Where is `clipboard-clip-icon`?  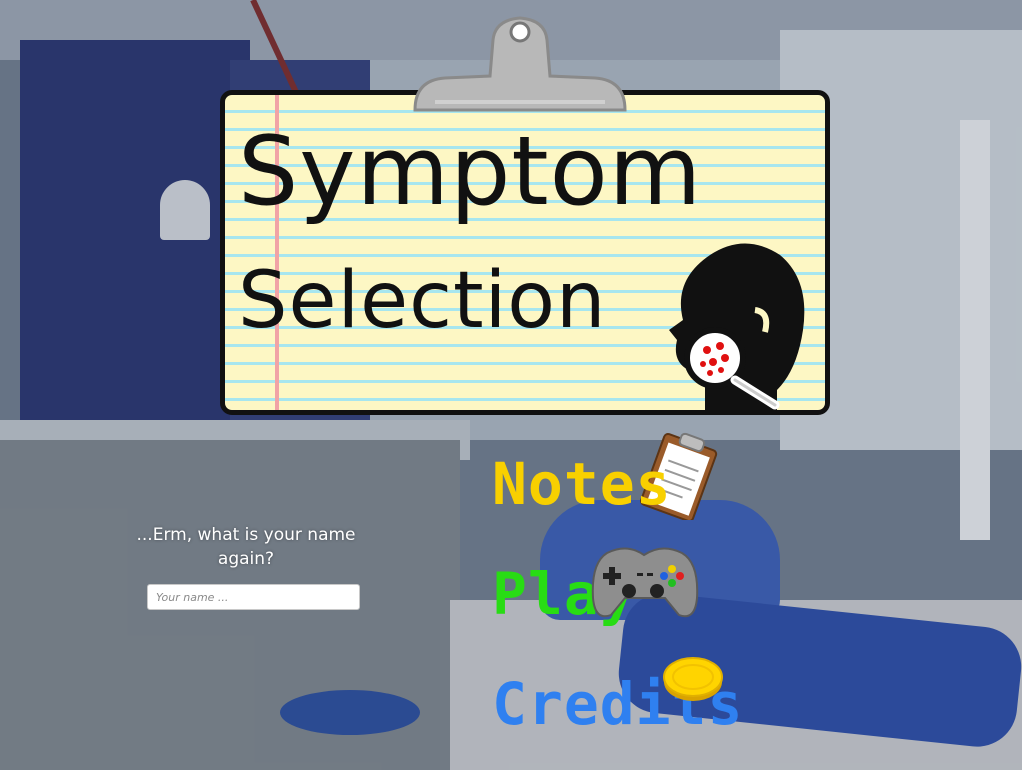
clipboard-clip-icon is located at coordinates (520, 64).